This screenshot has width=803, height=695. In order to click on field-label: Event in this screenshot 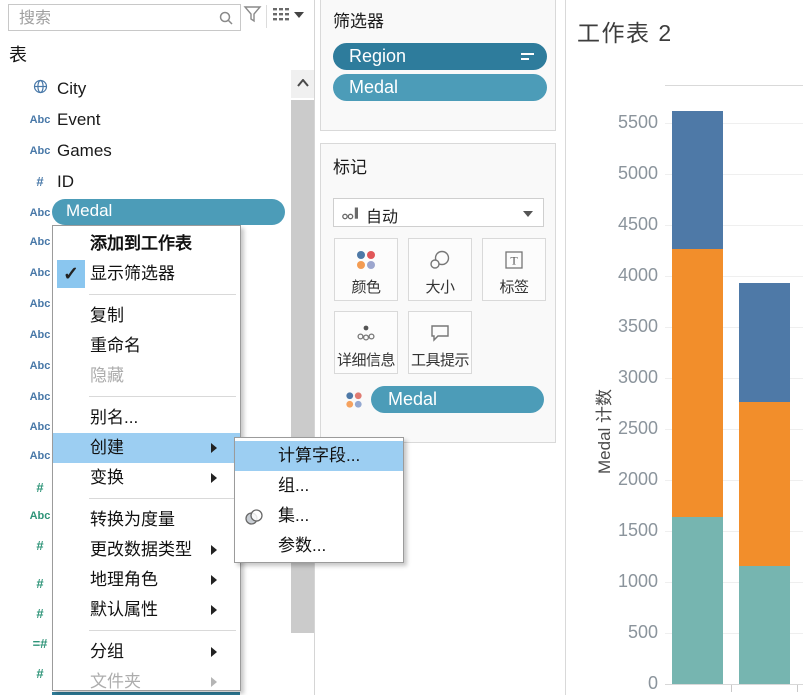, I will do `click(79, 119)`.